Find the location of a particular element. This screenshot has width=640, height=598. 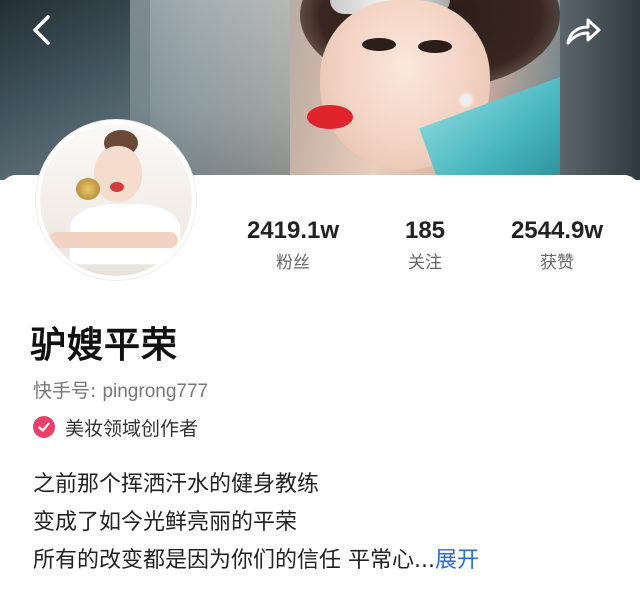

kwai-id-row: 快手号: pingrong777 is located at coordinates (120, 389).